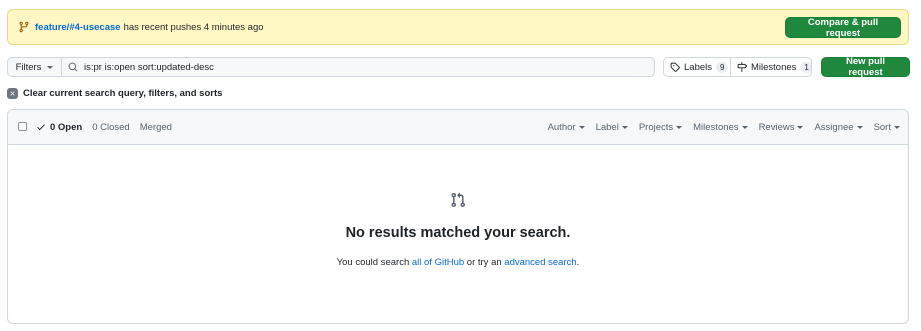  What do you see at coordinates (675, 67) in the screenshot?
I see `tag-icon` at bounding box center [675, 67].